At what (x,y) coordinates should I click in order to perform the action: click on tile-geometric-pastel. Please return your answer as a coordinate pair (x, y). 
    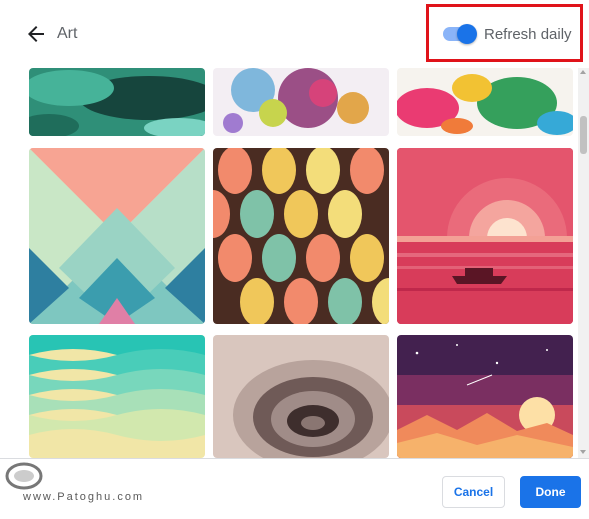
    Looking at the image, I should click on (117, 236).